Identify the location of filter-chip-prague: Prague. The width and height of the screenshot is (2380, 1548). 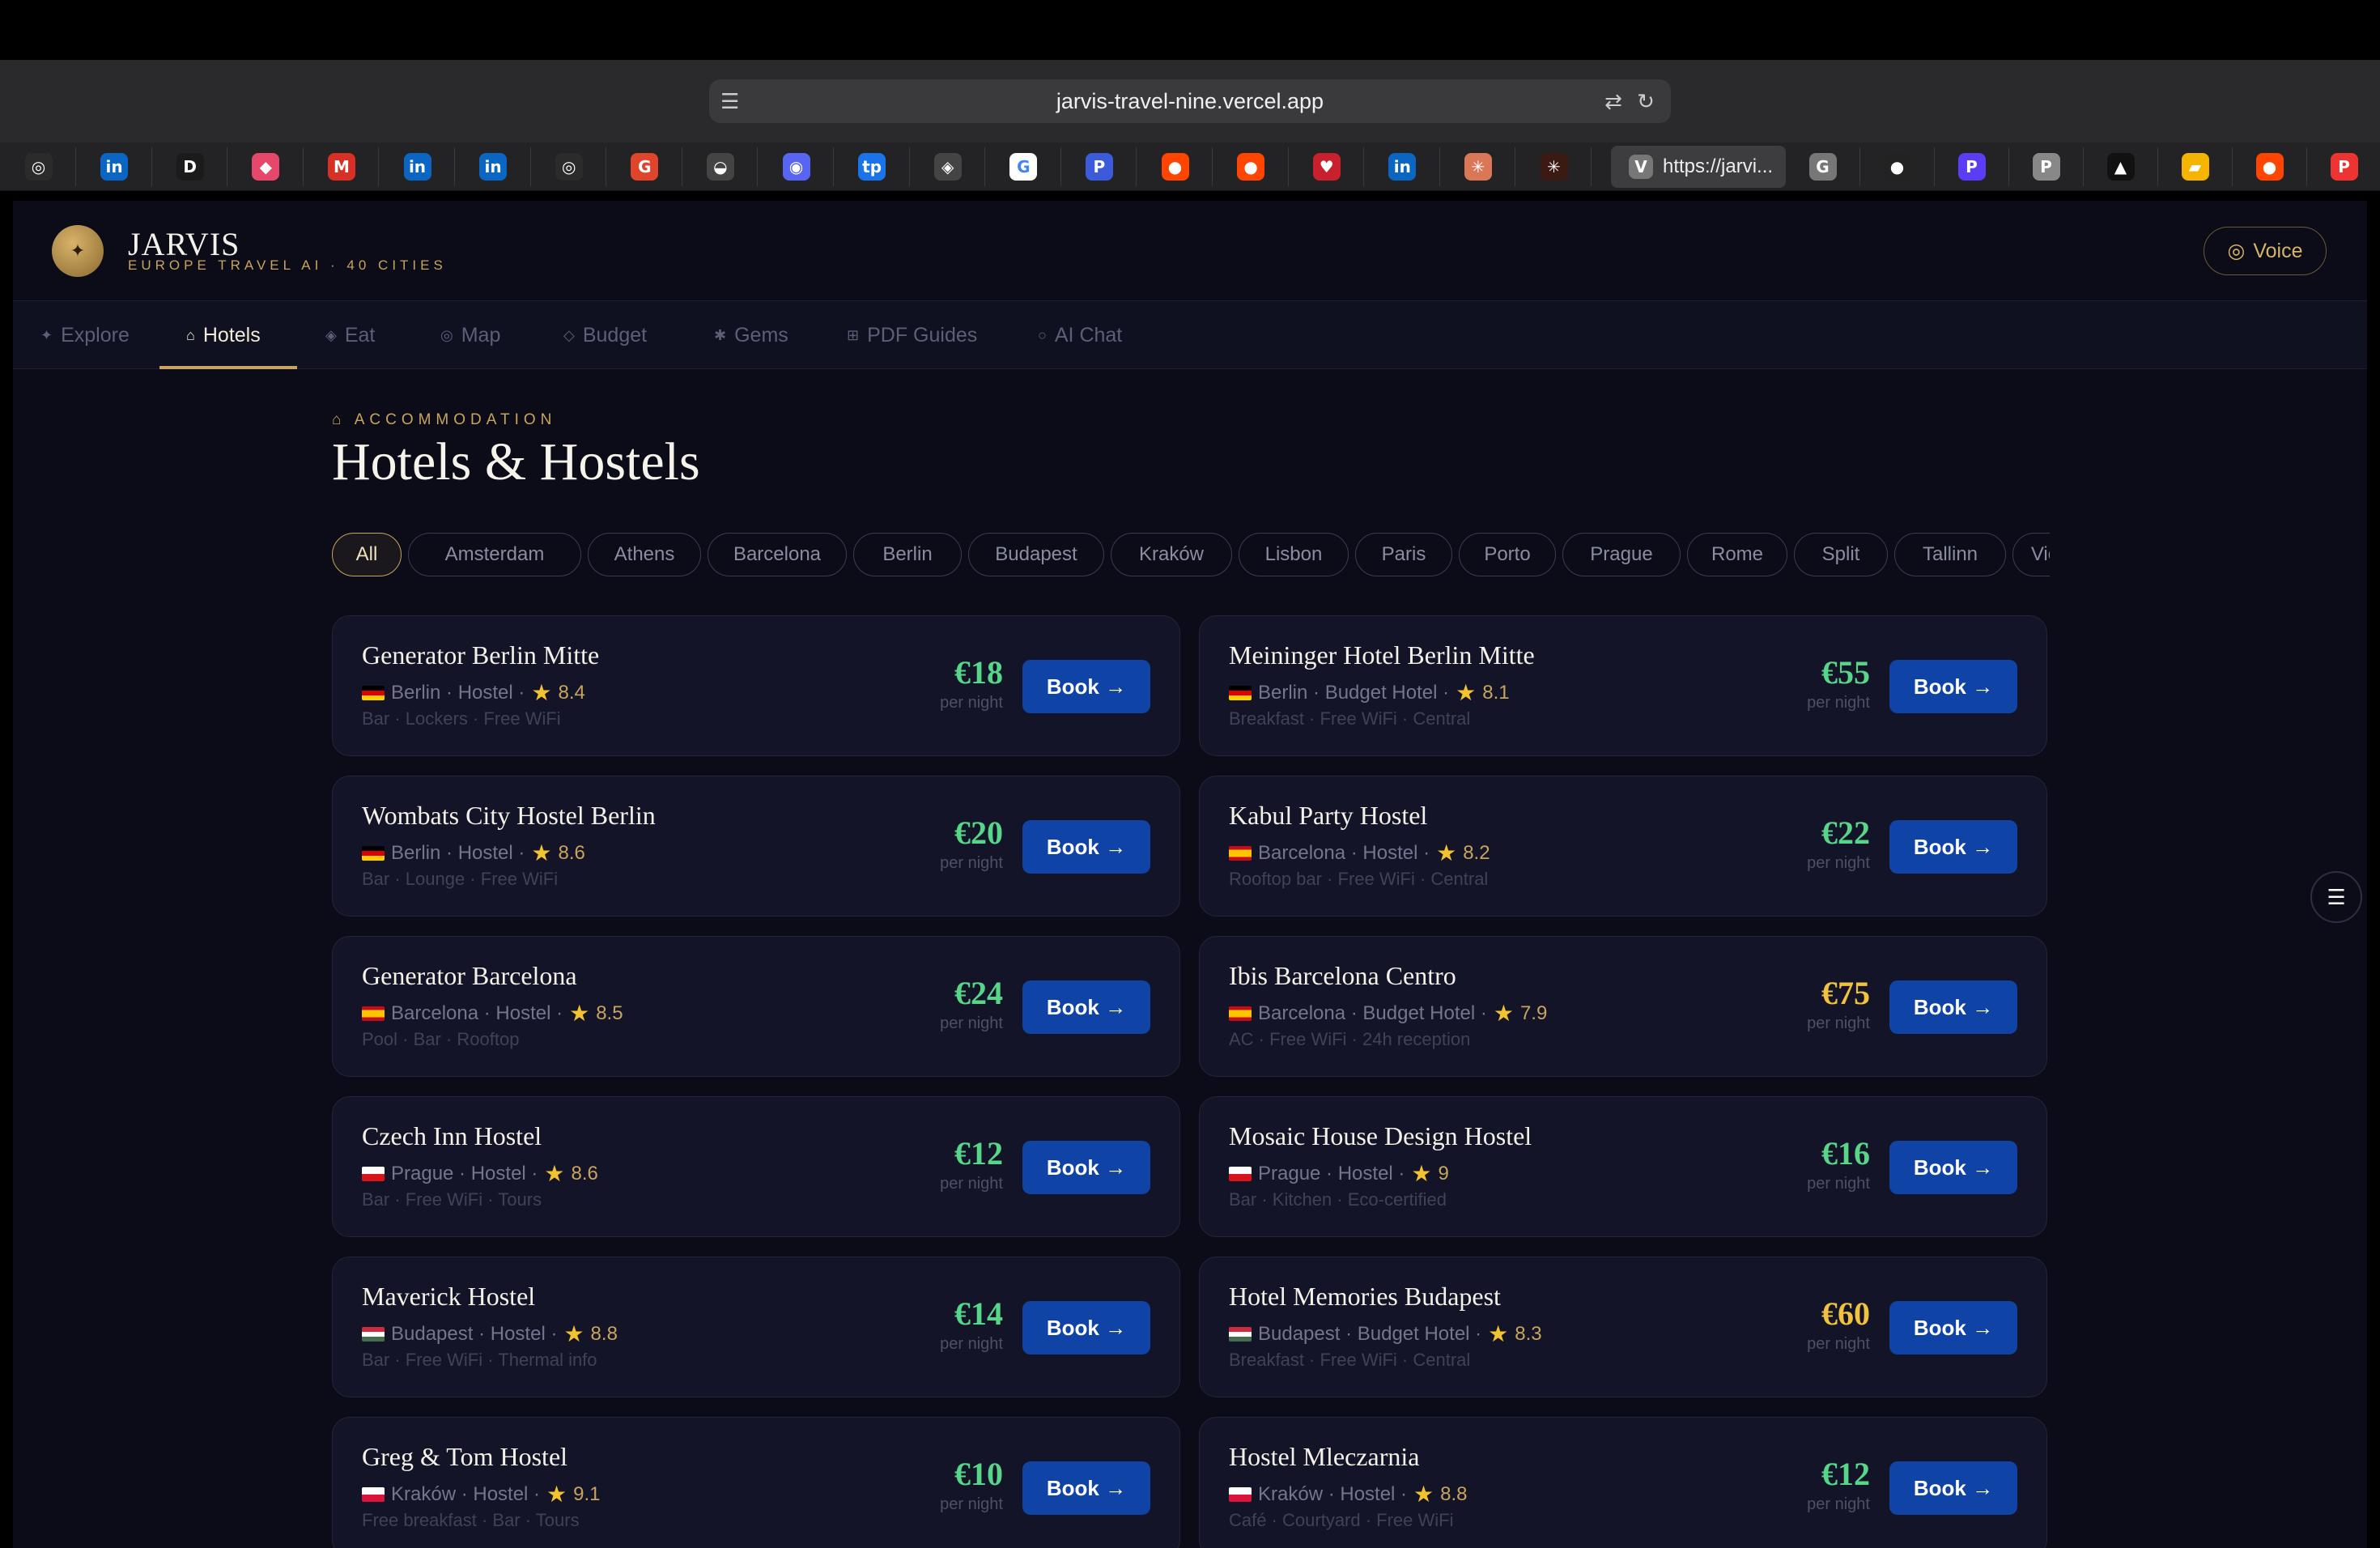
(1621, 554).